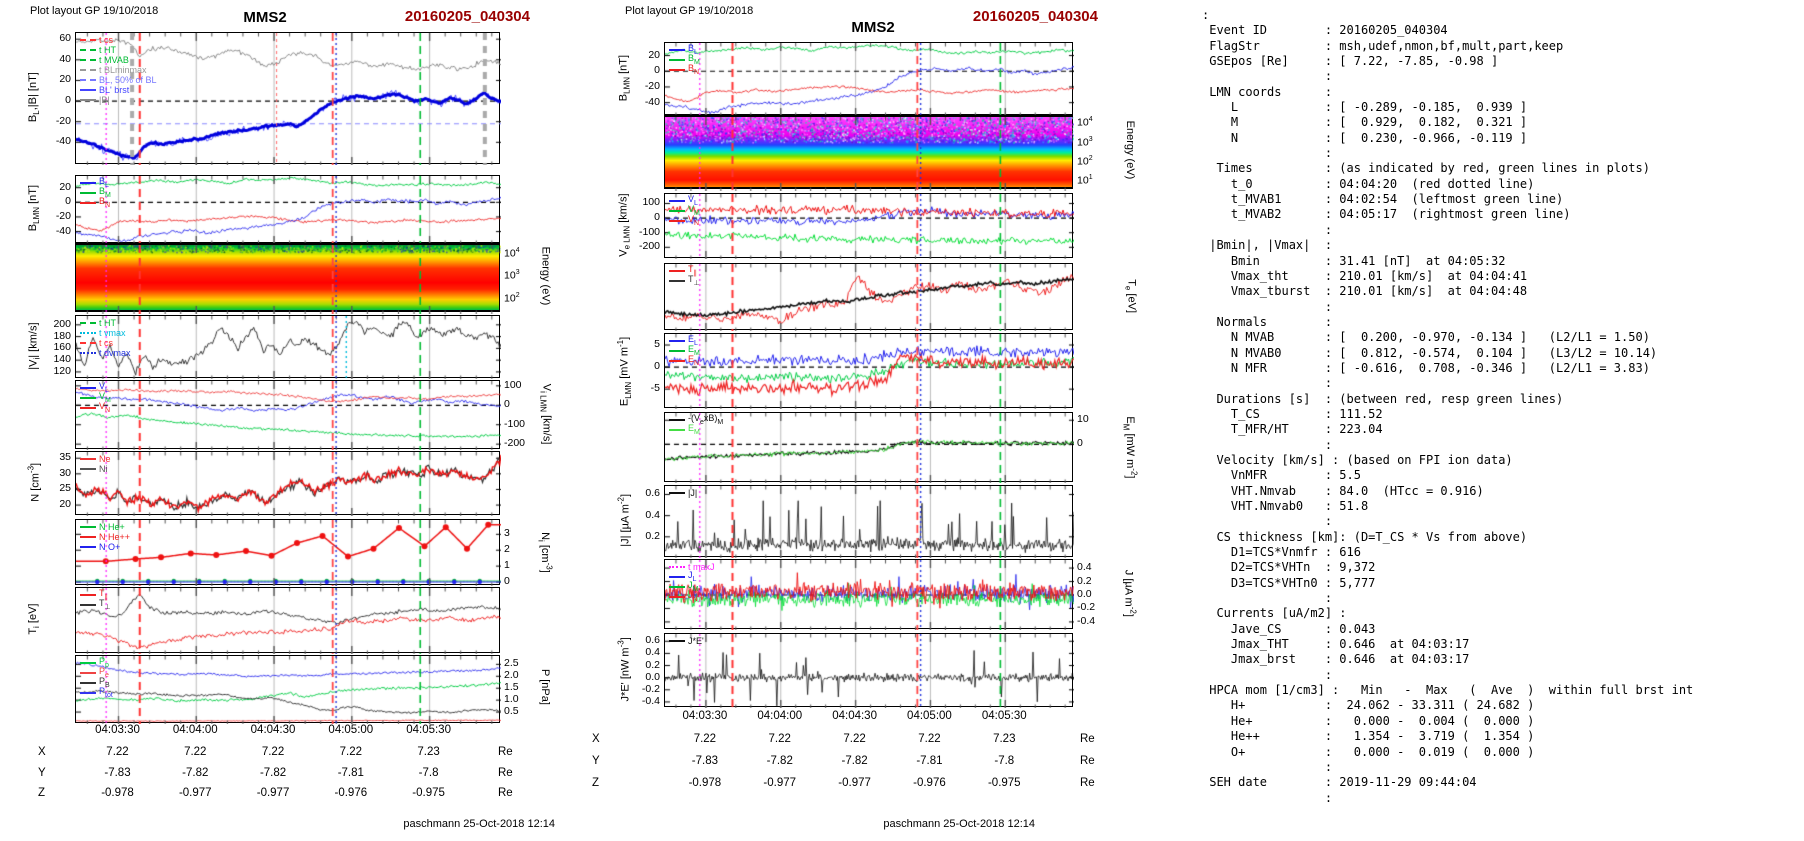 This screenshot has width=1804, height=841. What do you see at coordinates (95, 604) in the screenshot?
I see `legend-entry: T⊥` at bounding box center [95, 604].